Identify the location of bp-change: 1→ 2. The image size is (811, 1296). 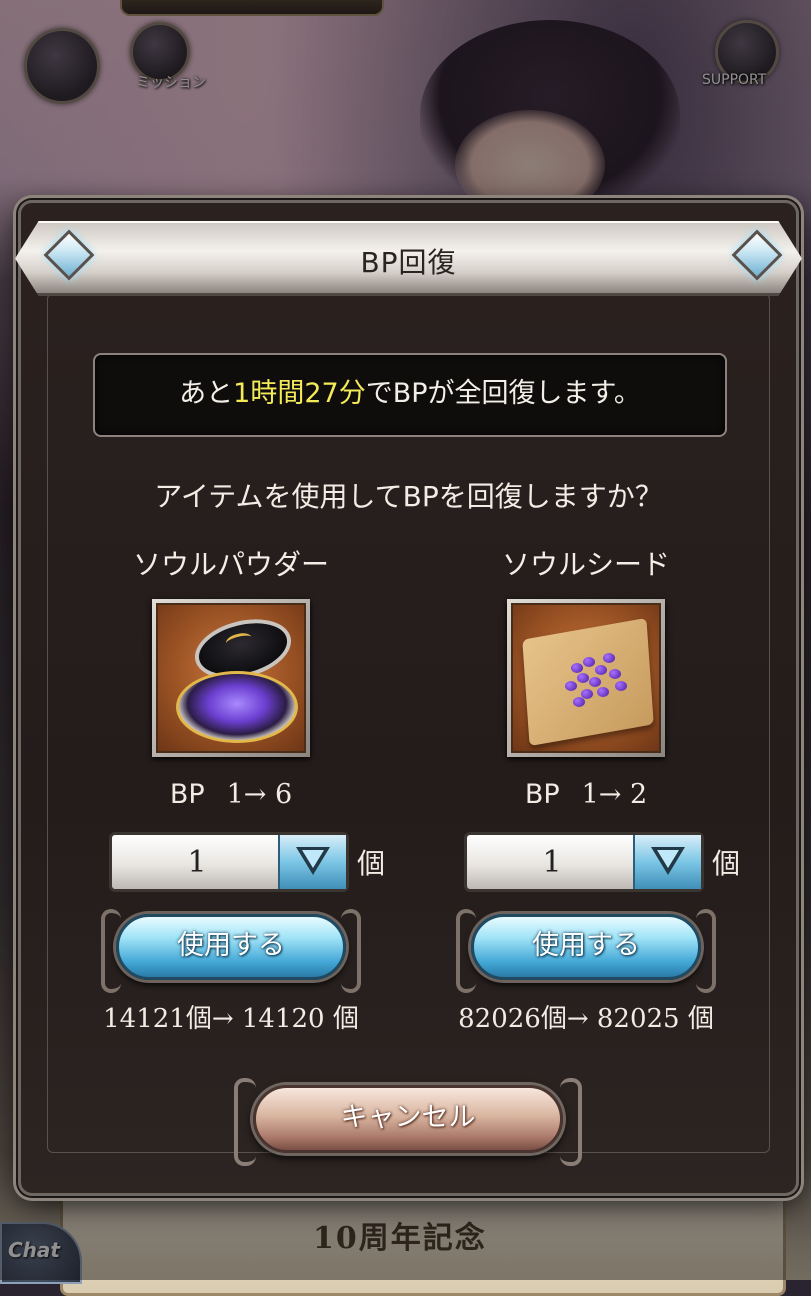
(614, 794).